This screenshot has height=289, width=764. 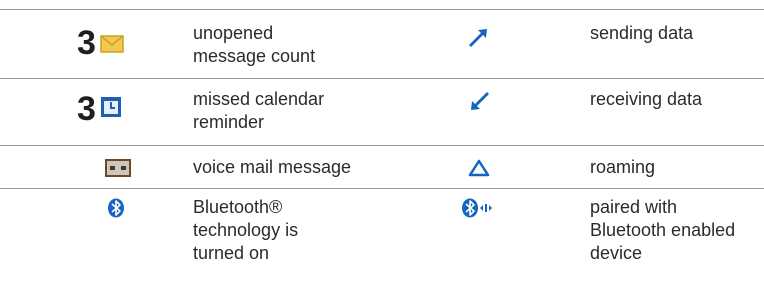 What do you see at coordinates (86, 43) in the screenshot?
I see `message-count: 3` at bounding box center [86, 43].